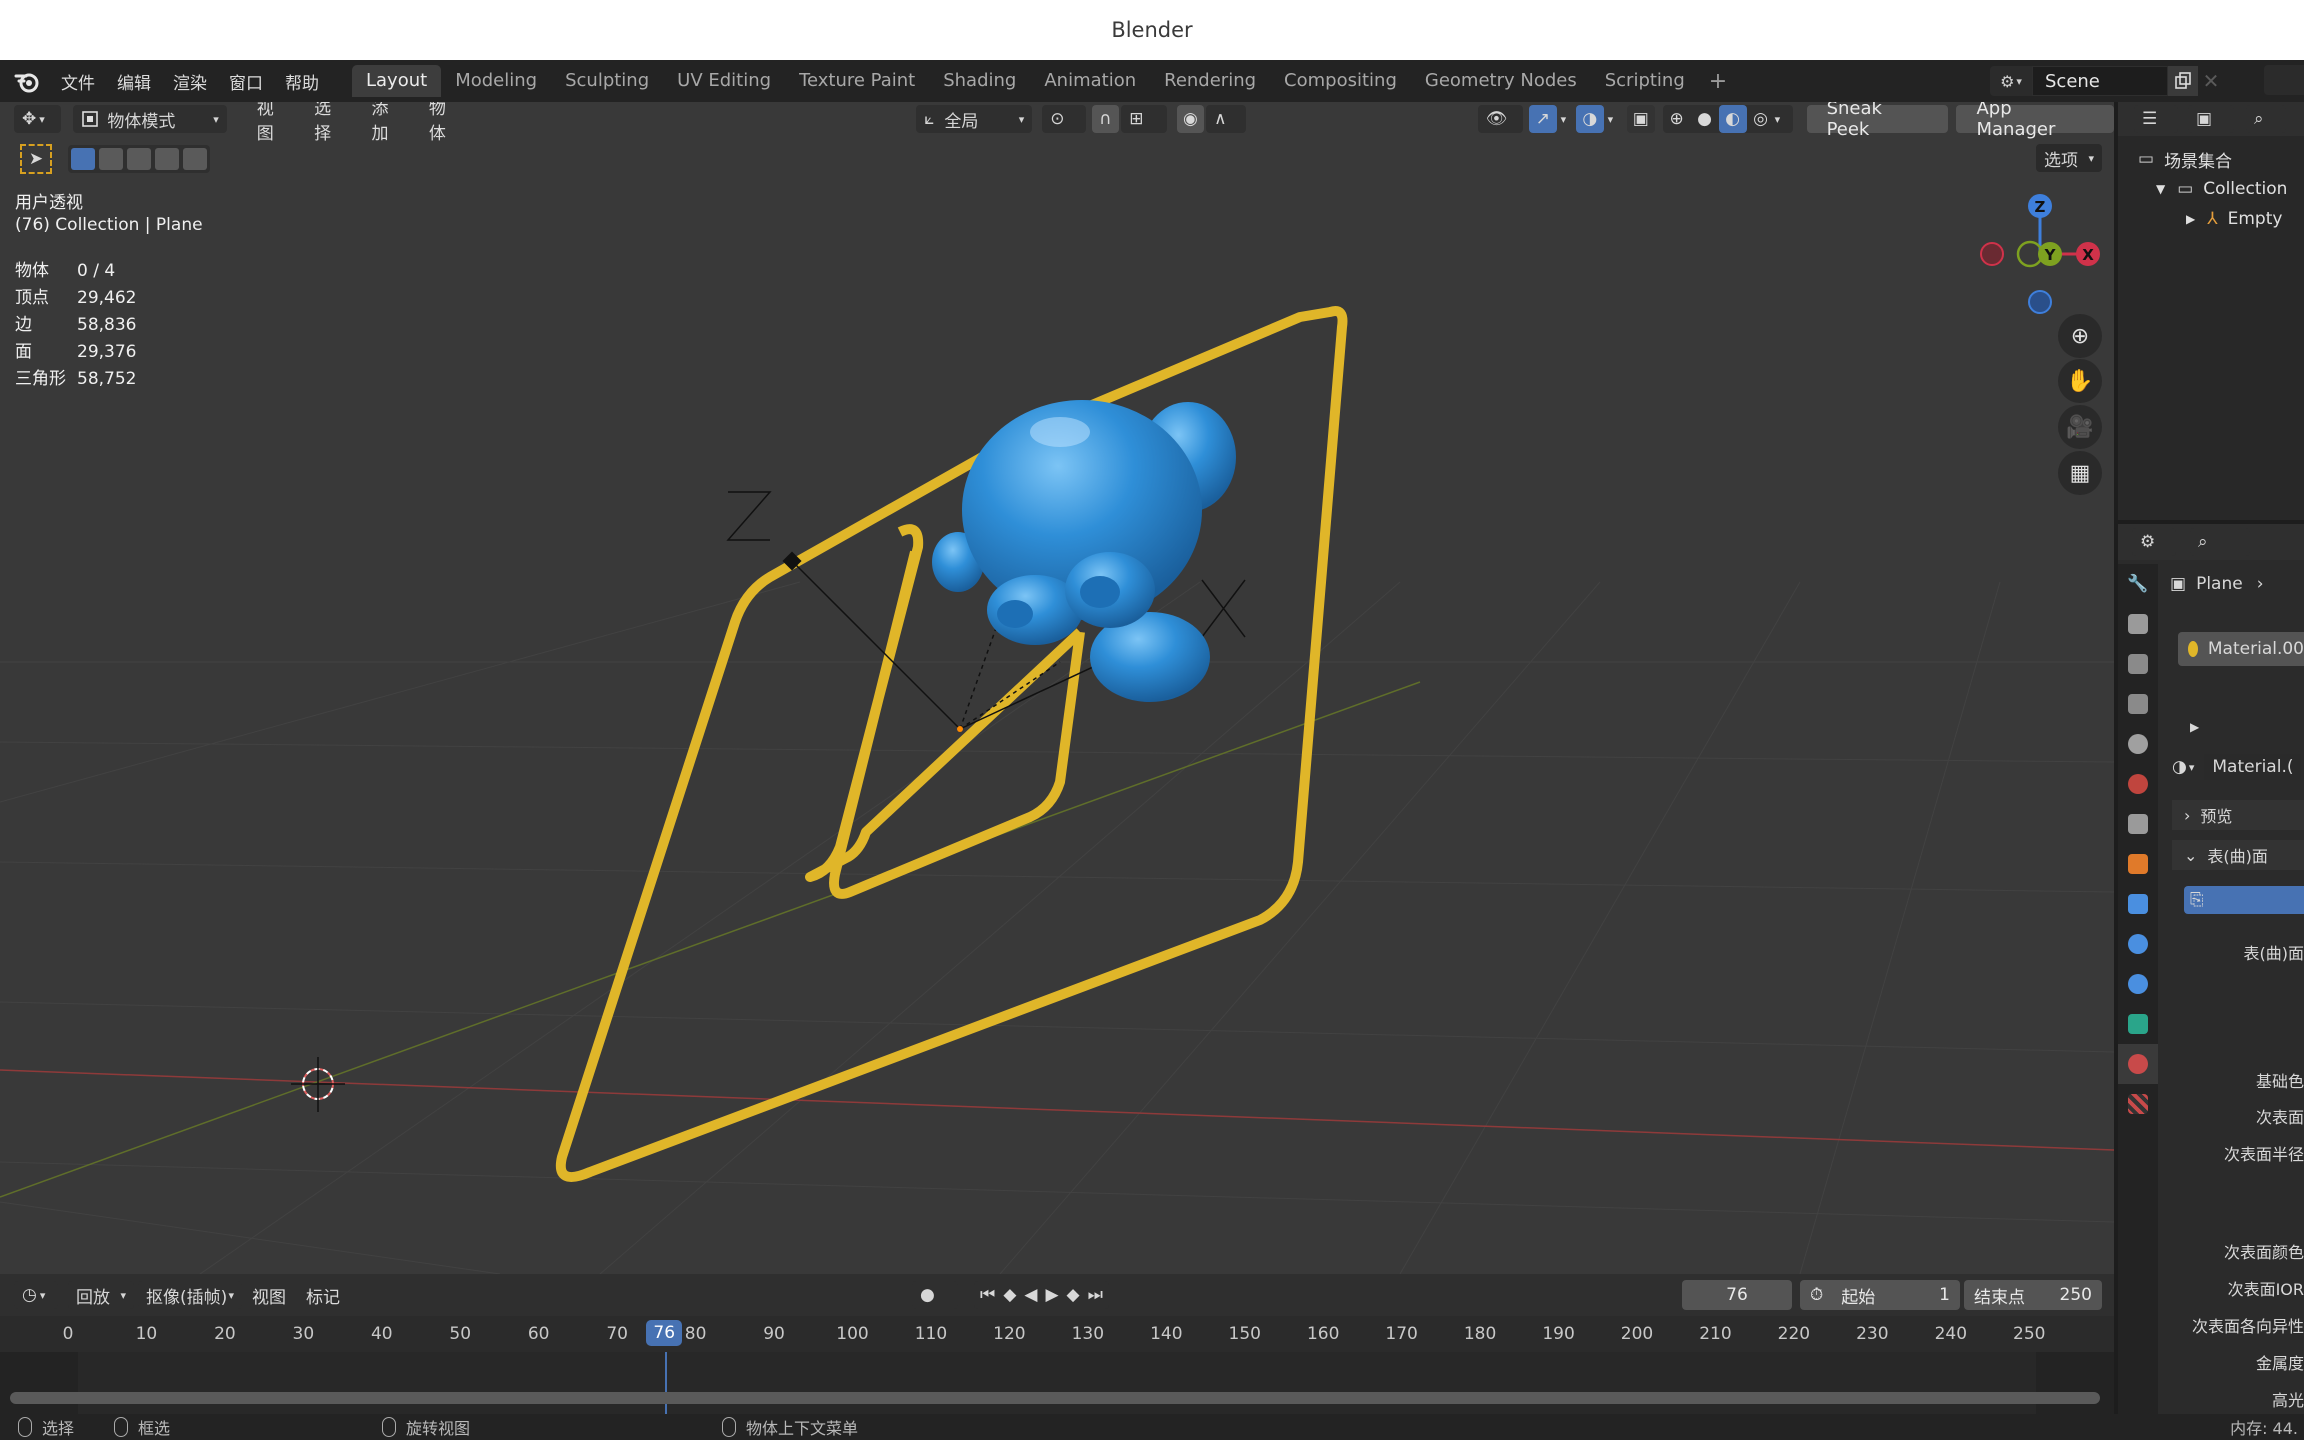 The height and width of the screenshot is (1440, 2304). What do you see at coordinates (246, 81) in the screenshot?
I see `menu-window: 窗口` at bounding box center [246, 81].